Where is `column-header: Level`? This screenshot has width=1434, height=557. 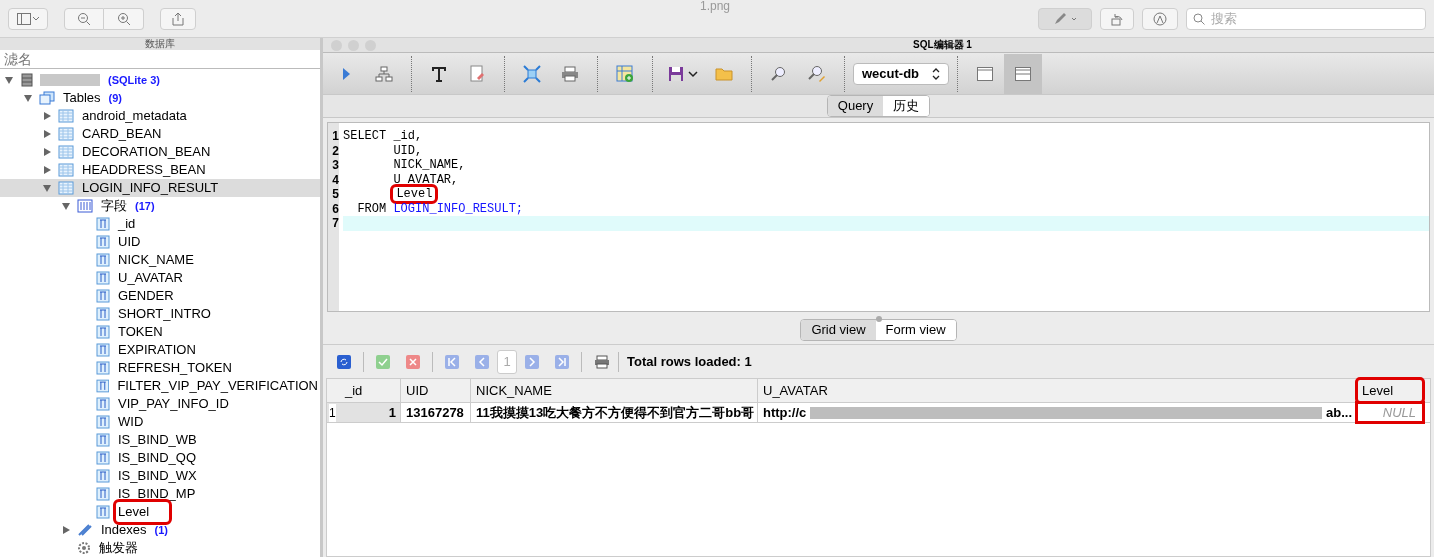 column-header: Level is located at coordinates (1390, 390).